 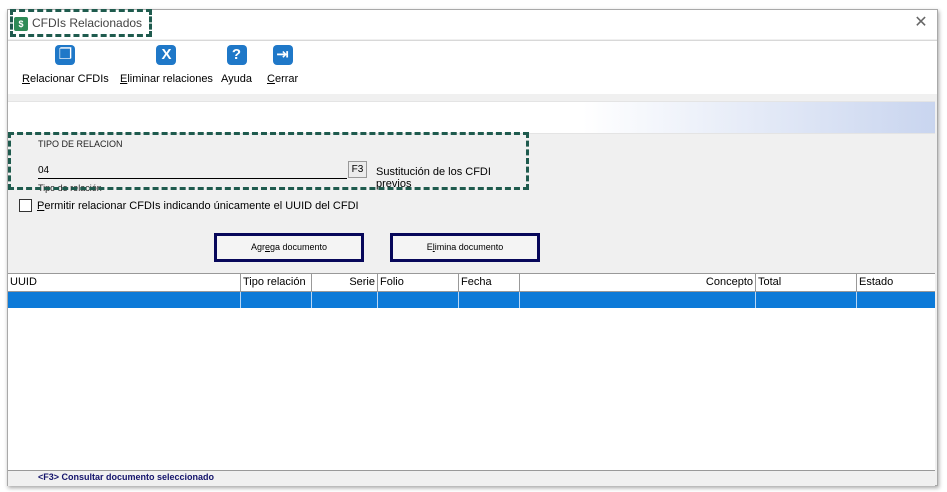 I want to click on exit-door-icon: ⇥, so click(x=282, y=55).